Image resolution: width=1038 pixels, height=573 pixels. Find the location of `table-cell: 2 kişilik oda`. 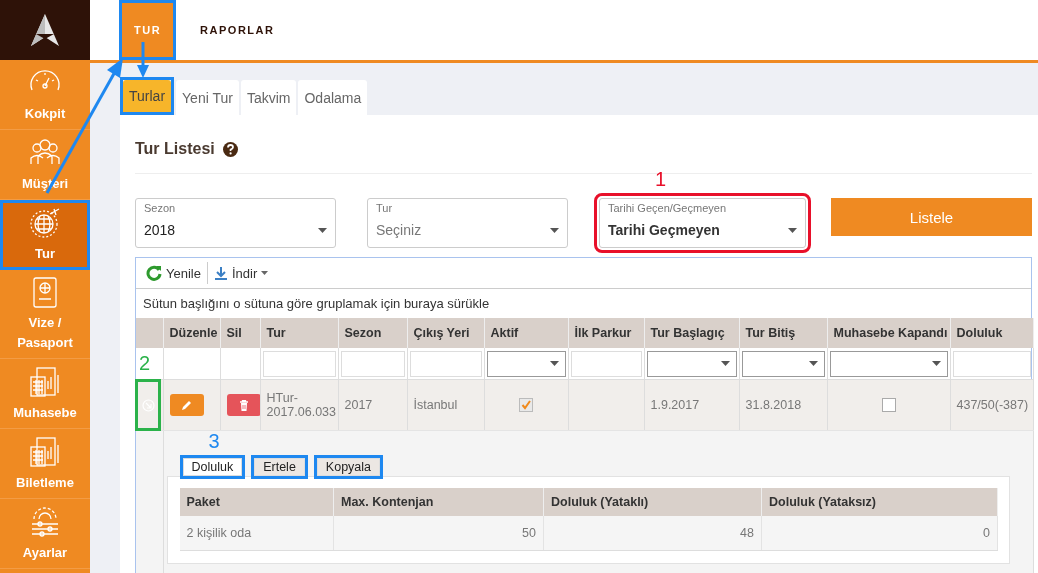

table-cell: 2 kişilik oda is located at coordinates (219, 533).